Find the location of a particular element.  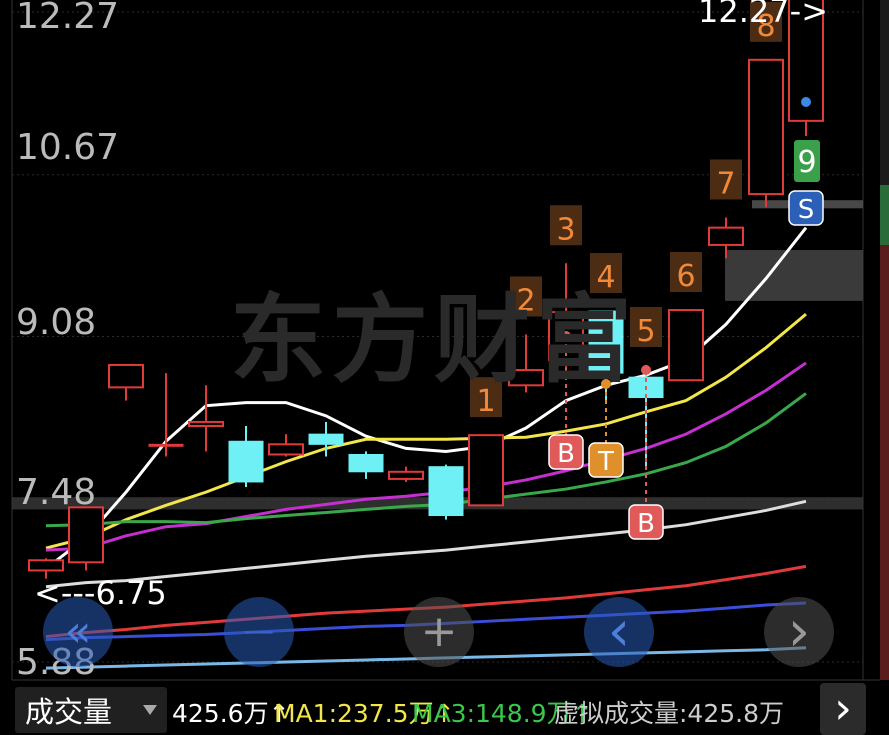

count-label: 5 is located at coordinates (645, 331).